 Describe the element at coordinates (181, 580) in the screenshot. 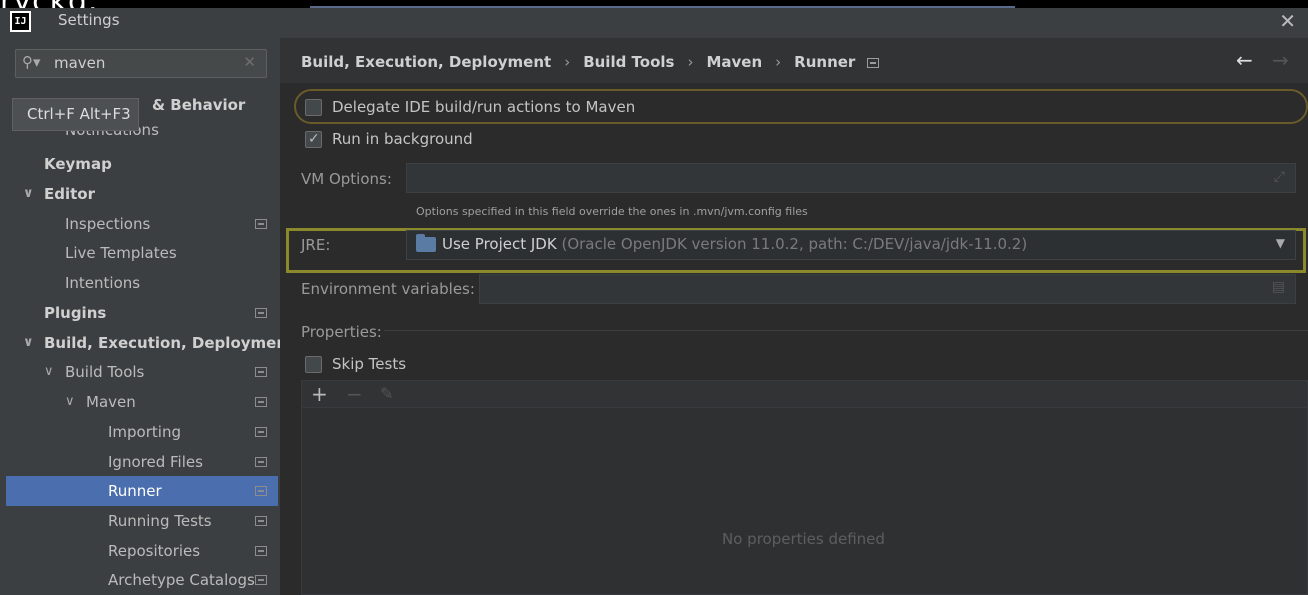

I see `sidebar-item-label: Archetype Catalogs` at that location.